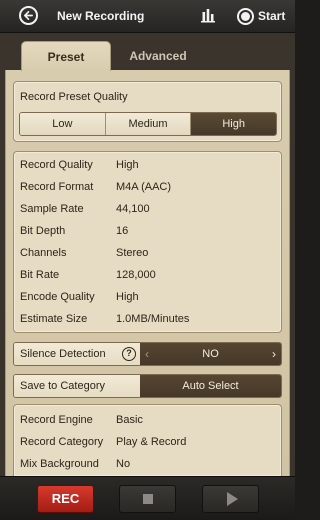  Describe the element at coordinates (158, 56) in the screenshot. I see `tab-advanced: Advanced` at that location.